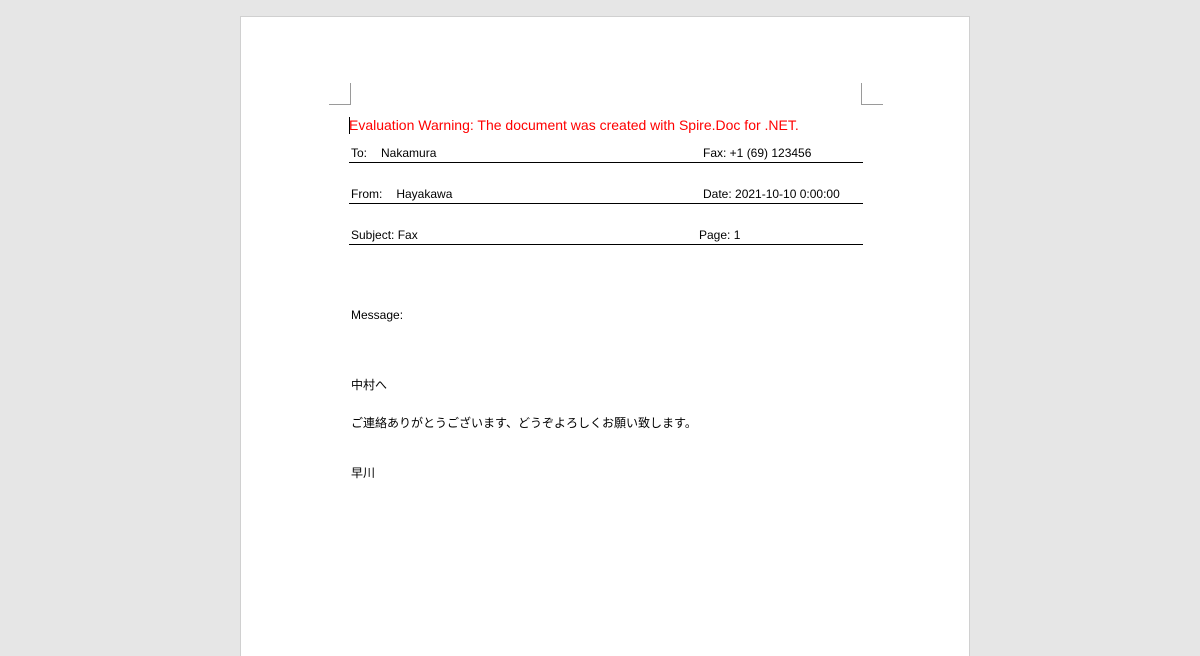 The width and height of the screenshot is (1200, 656). Describe the element at coordinates (367, 194) in the screenshot. I see `from-label: From:` at that location.